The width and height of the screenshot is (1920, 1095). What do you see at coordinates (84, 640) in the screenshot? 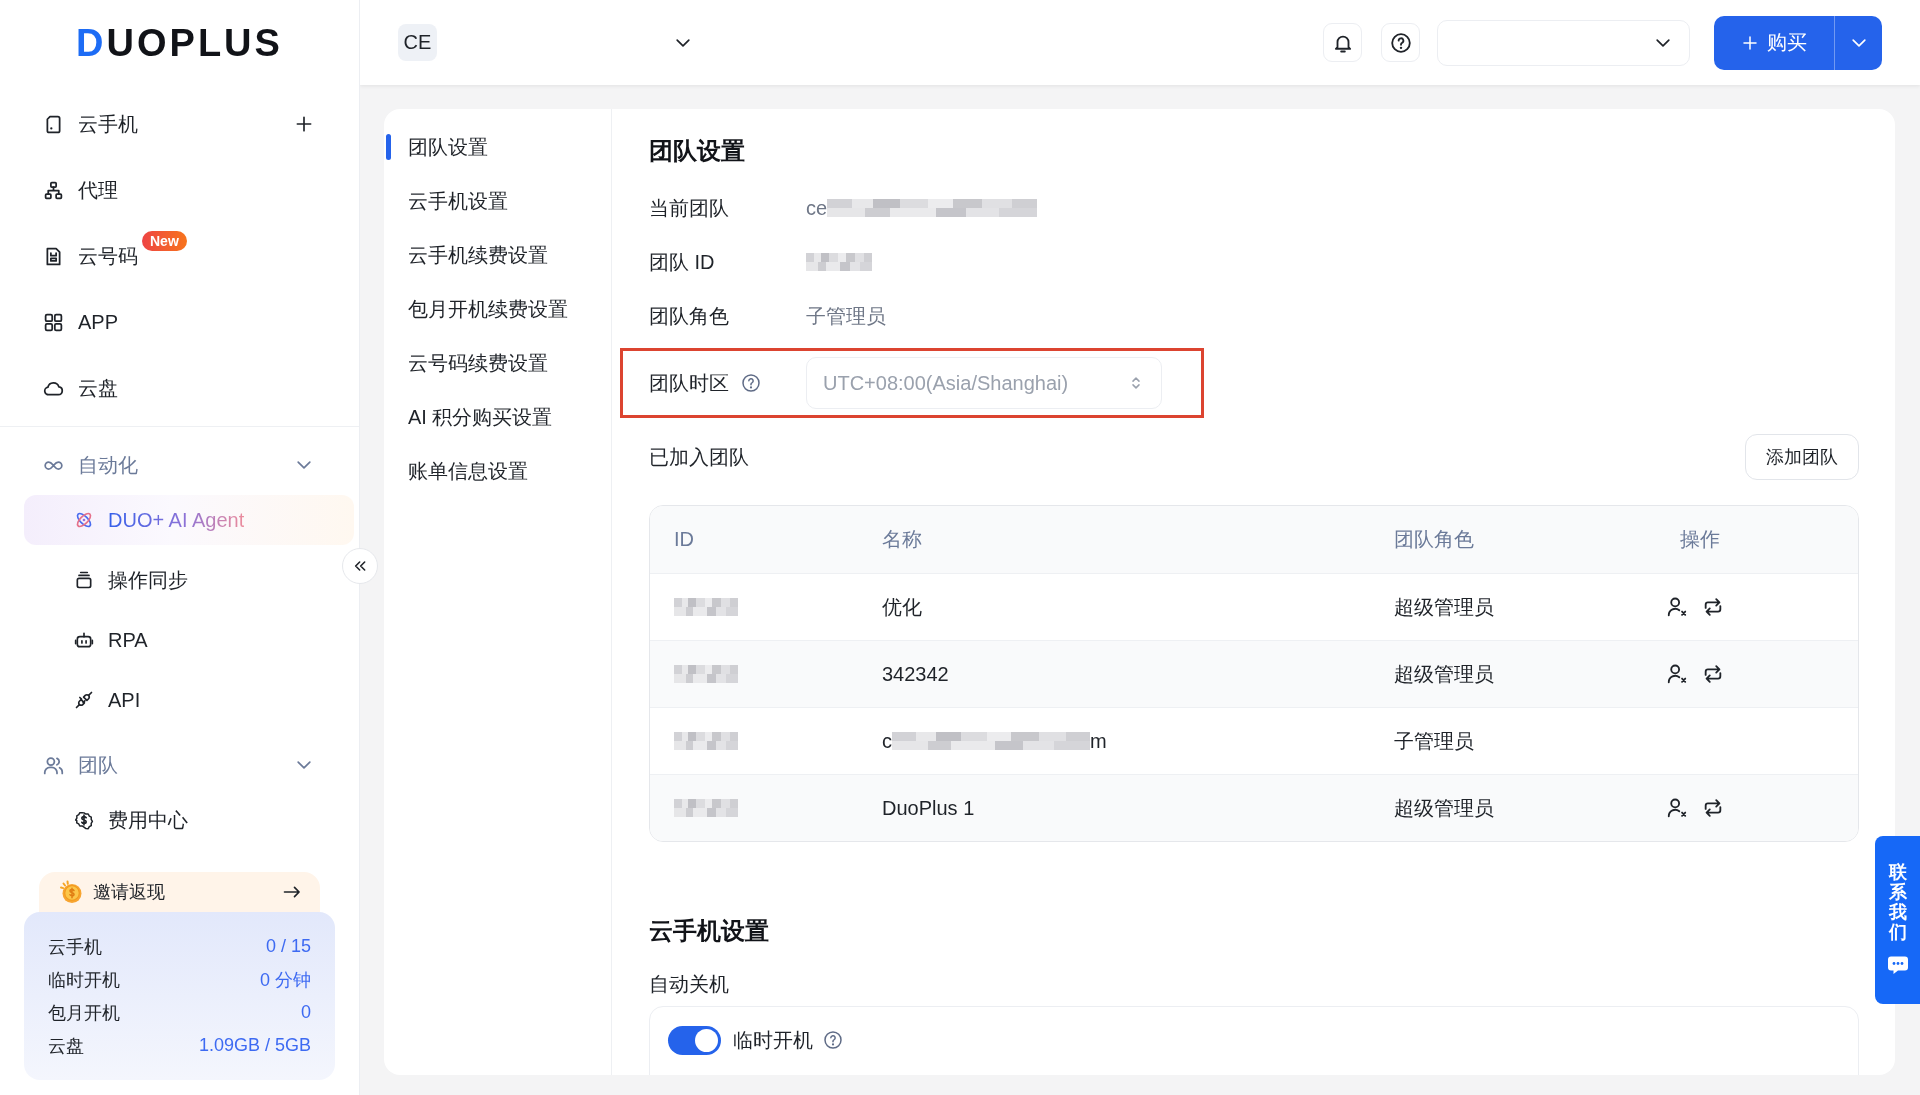
I see `robot-icon` at bounding box center [84, 640].